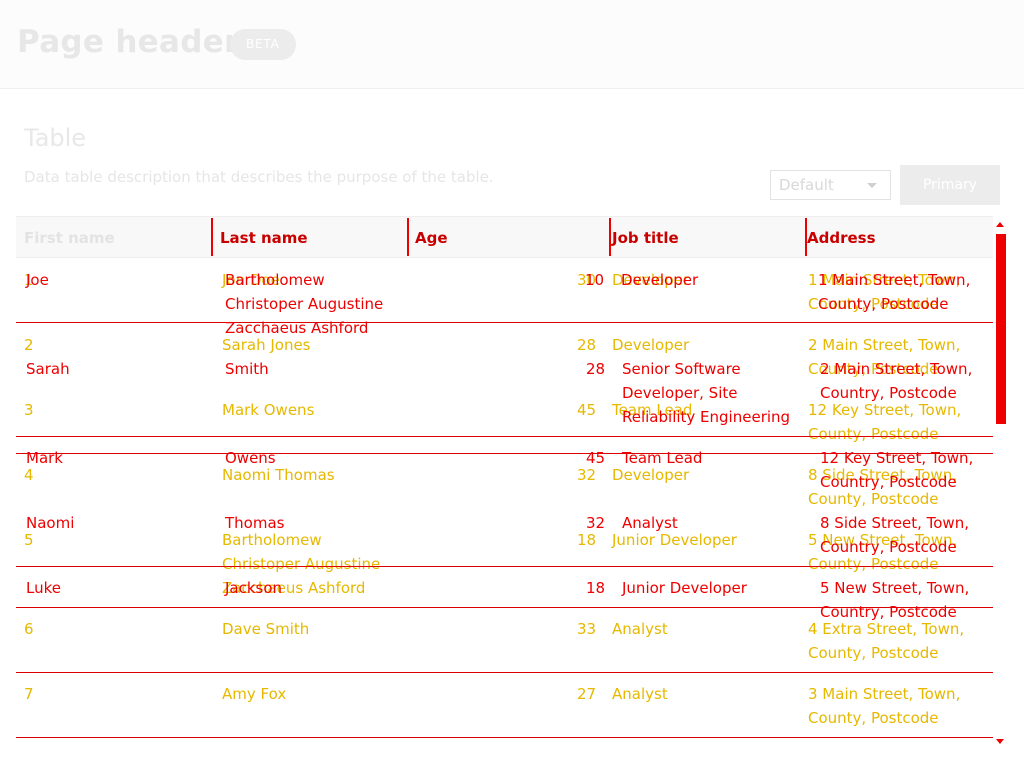  I want to click on overlay-cell: 12 Key Street, Town, Country, Postcode, so click(897, 470).